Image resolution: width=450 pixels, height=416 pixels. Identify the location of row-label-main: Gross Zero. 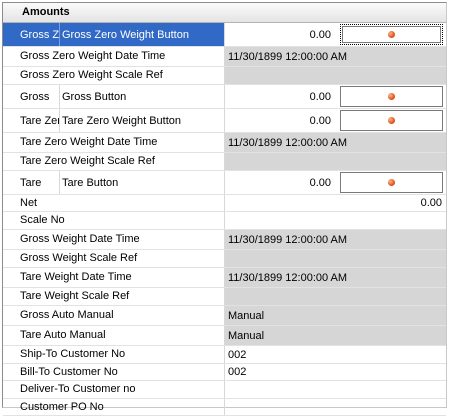
(39, 34).